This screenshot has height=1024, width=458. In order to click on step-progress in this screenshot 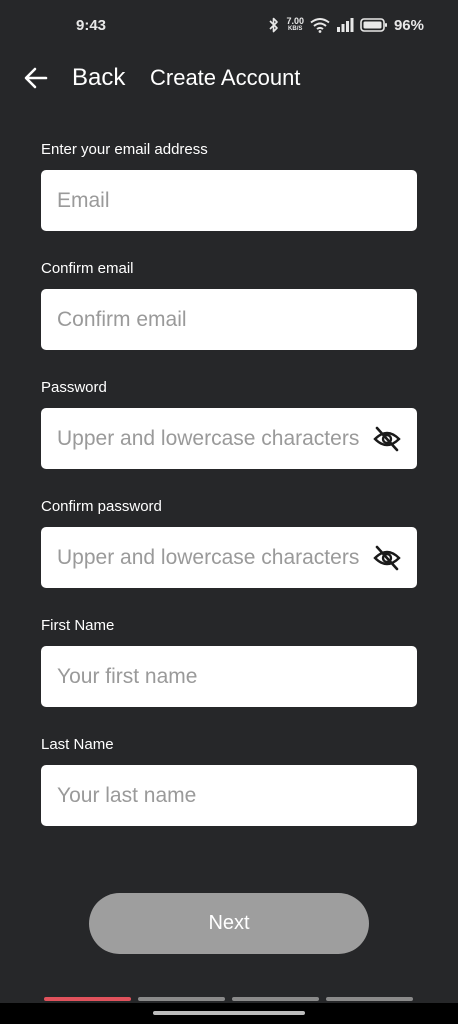, I will do `click(229, 999)`.